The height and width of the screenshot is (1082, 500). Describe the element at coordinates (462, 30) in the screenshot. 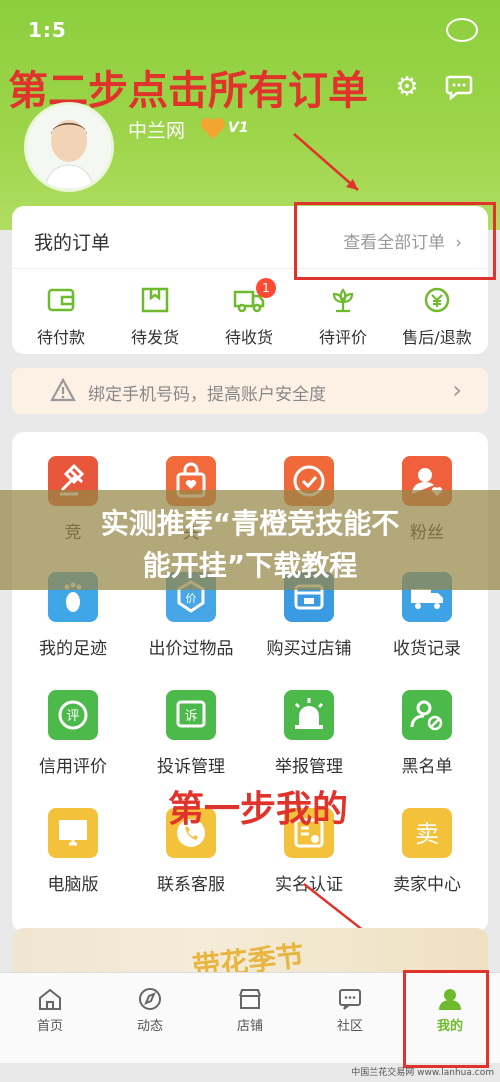

I see `status-icon` at that location.